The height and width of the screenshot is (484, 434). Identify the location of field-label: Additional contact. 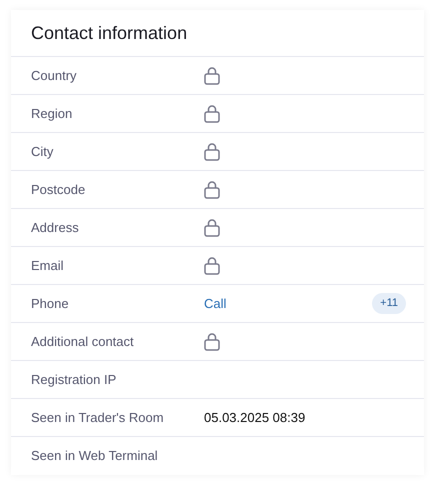
(83, 341).